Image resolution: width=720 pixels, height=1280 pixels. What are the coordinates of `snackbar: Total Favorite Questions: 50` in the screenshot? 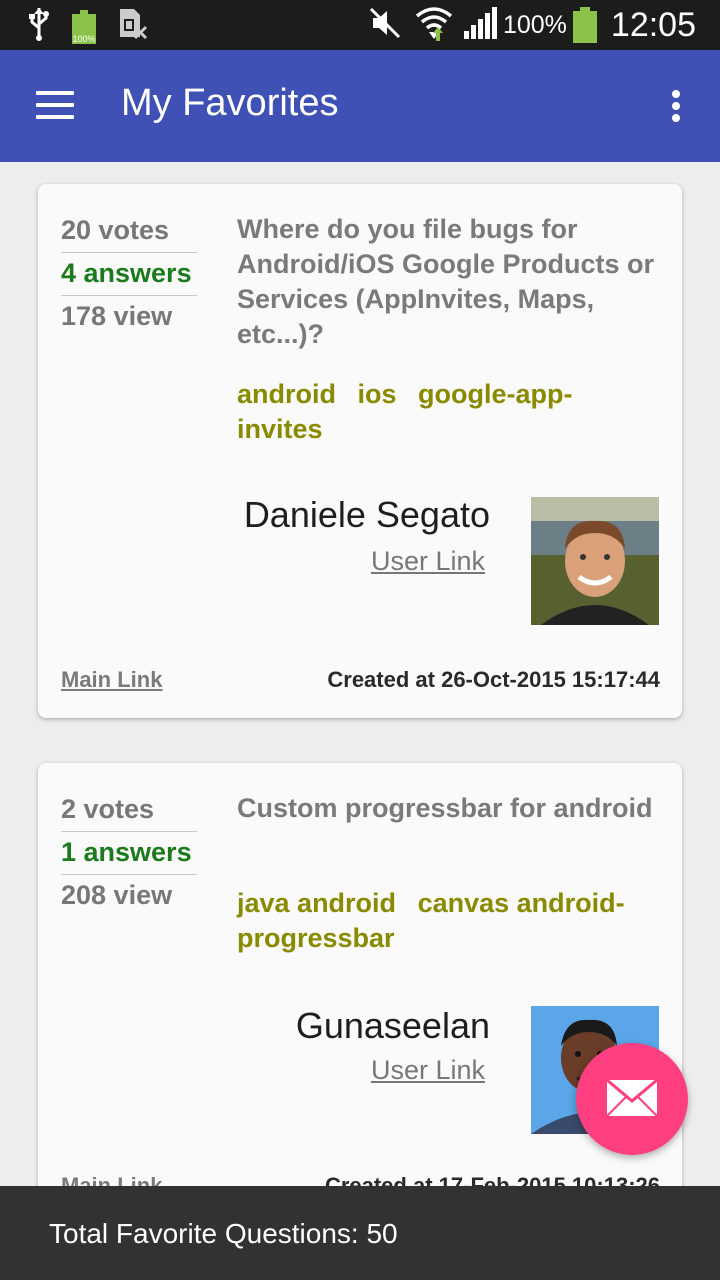 It's located at (360, 1233).